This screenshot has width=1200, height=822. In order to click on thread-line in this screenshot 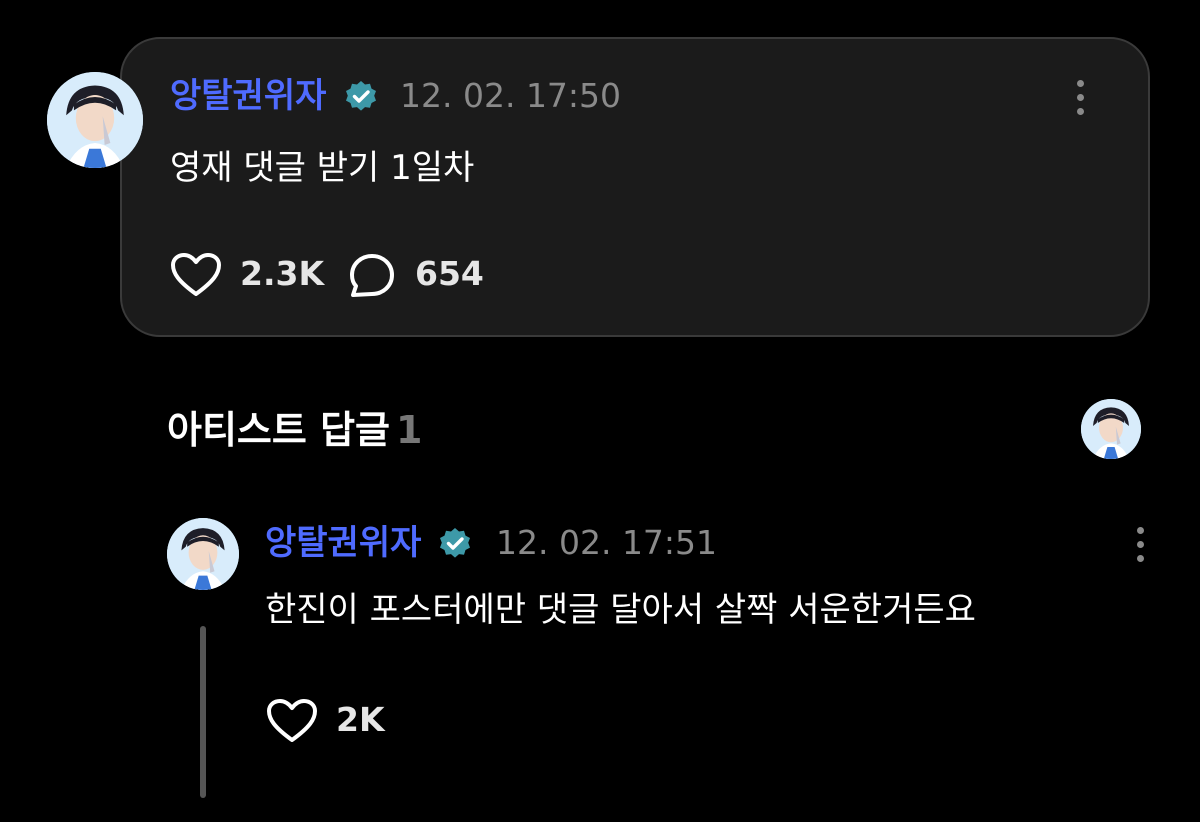, I will do `click(203, 712)`.